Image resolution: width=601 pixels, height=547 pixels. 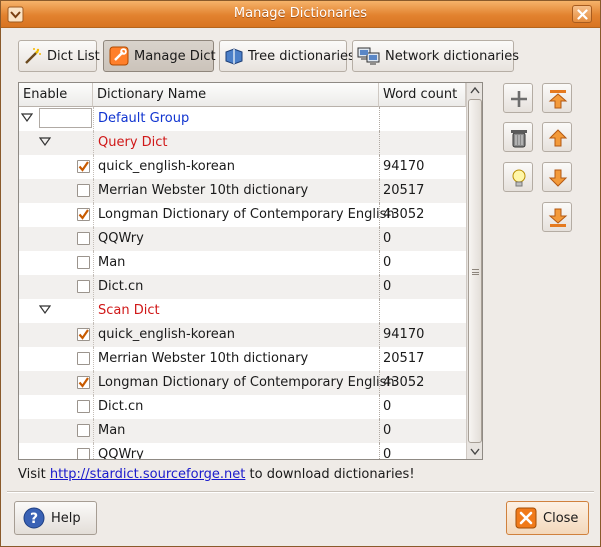 I want to click on manage-dict-label: Manage Dict, so click(x=175, y=56).